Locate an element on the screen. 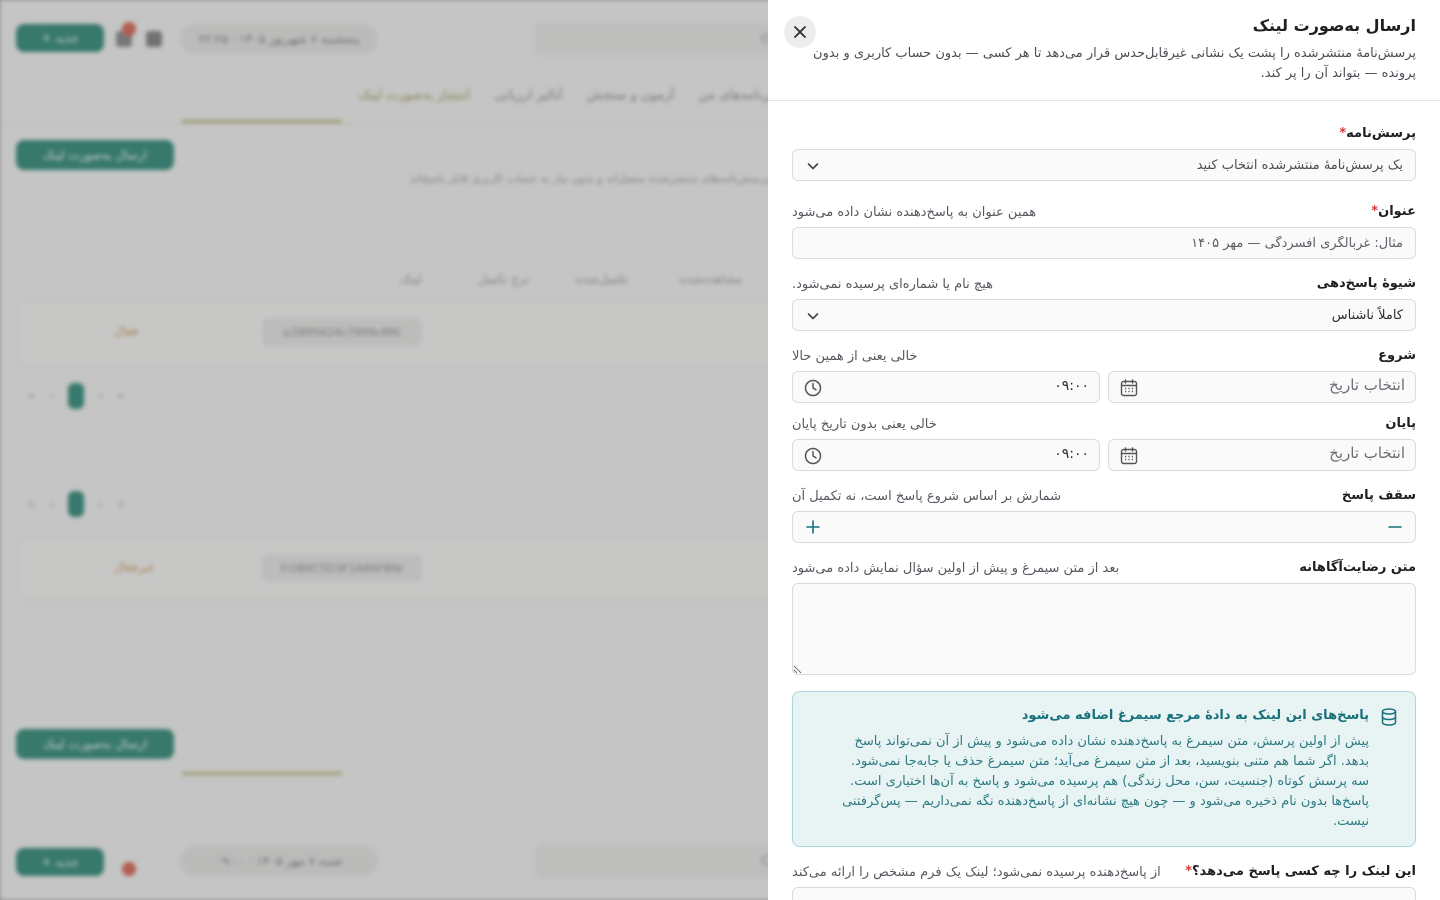 The height and width of the screenshot is (900, 1440). start-label: شروع is located at coordinates (1397, 355).